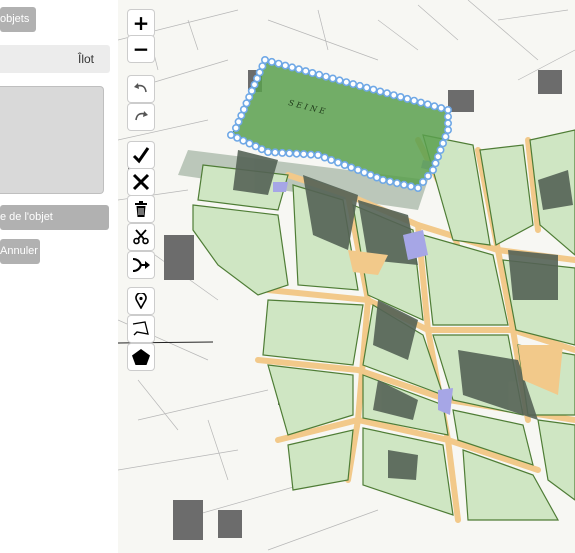 The width and height of the screenshot is (575, 553). I want to click on redo-button, so click(141, 117).